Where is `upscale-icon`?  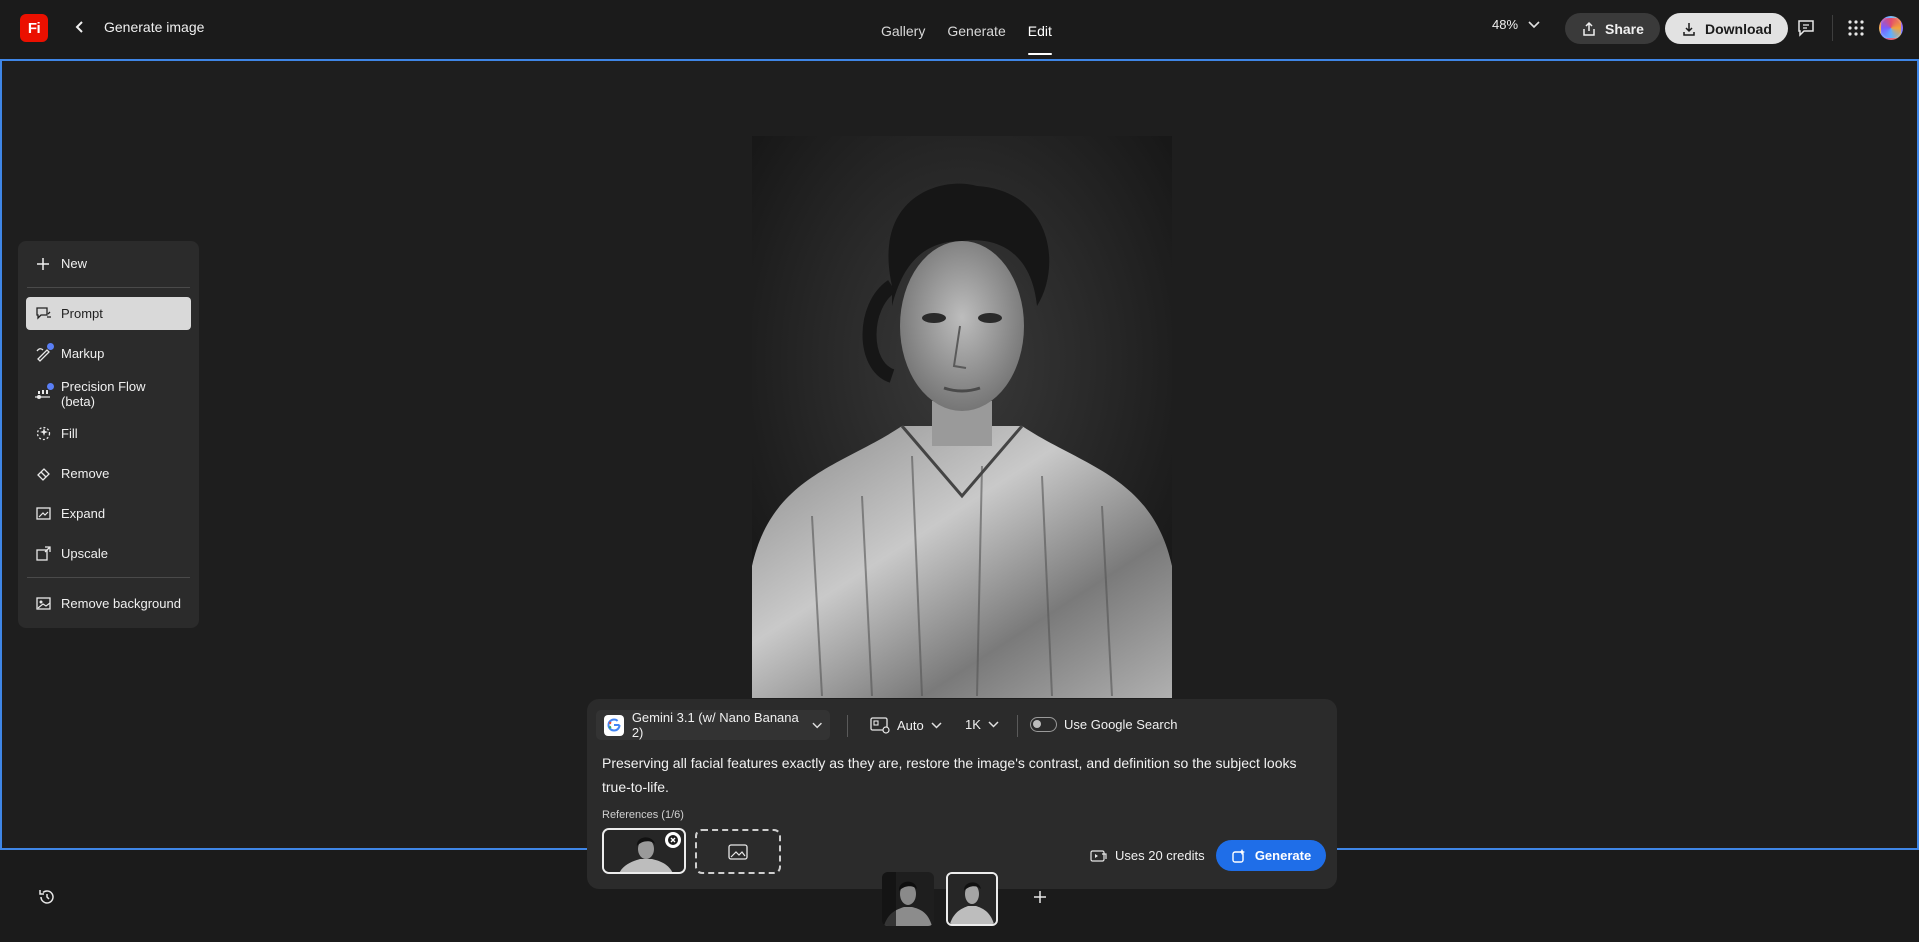 upscale-icon is located at coordinates (43, 554).